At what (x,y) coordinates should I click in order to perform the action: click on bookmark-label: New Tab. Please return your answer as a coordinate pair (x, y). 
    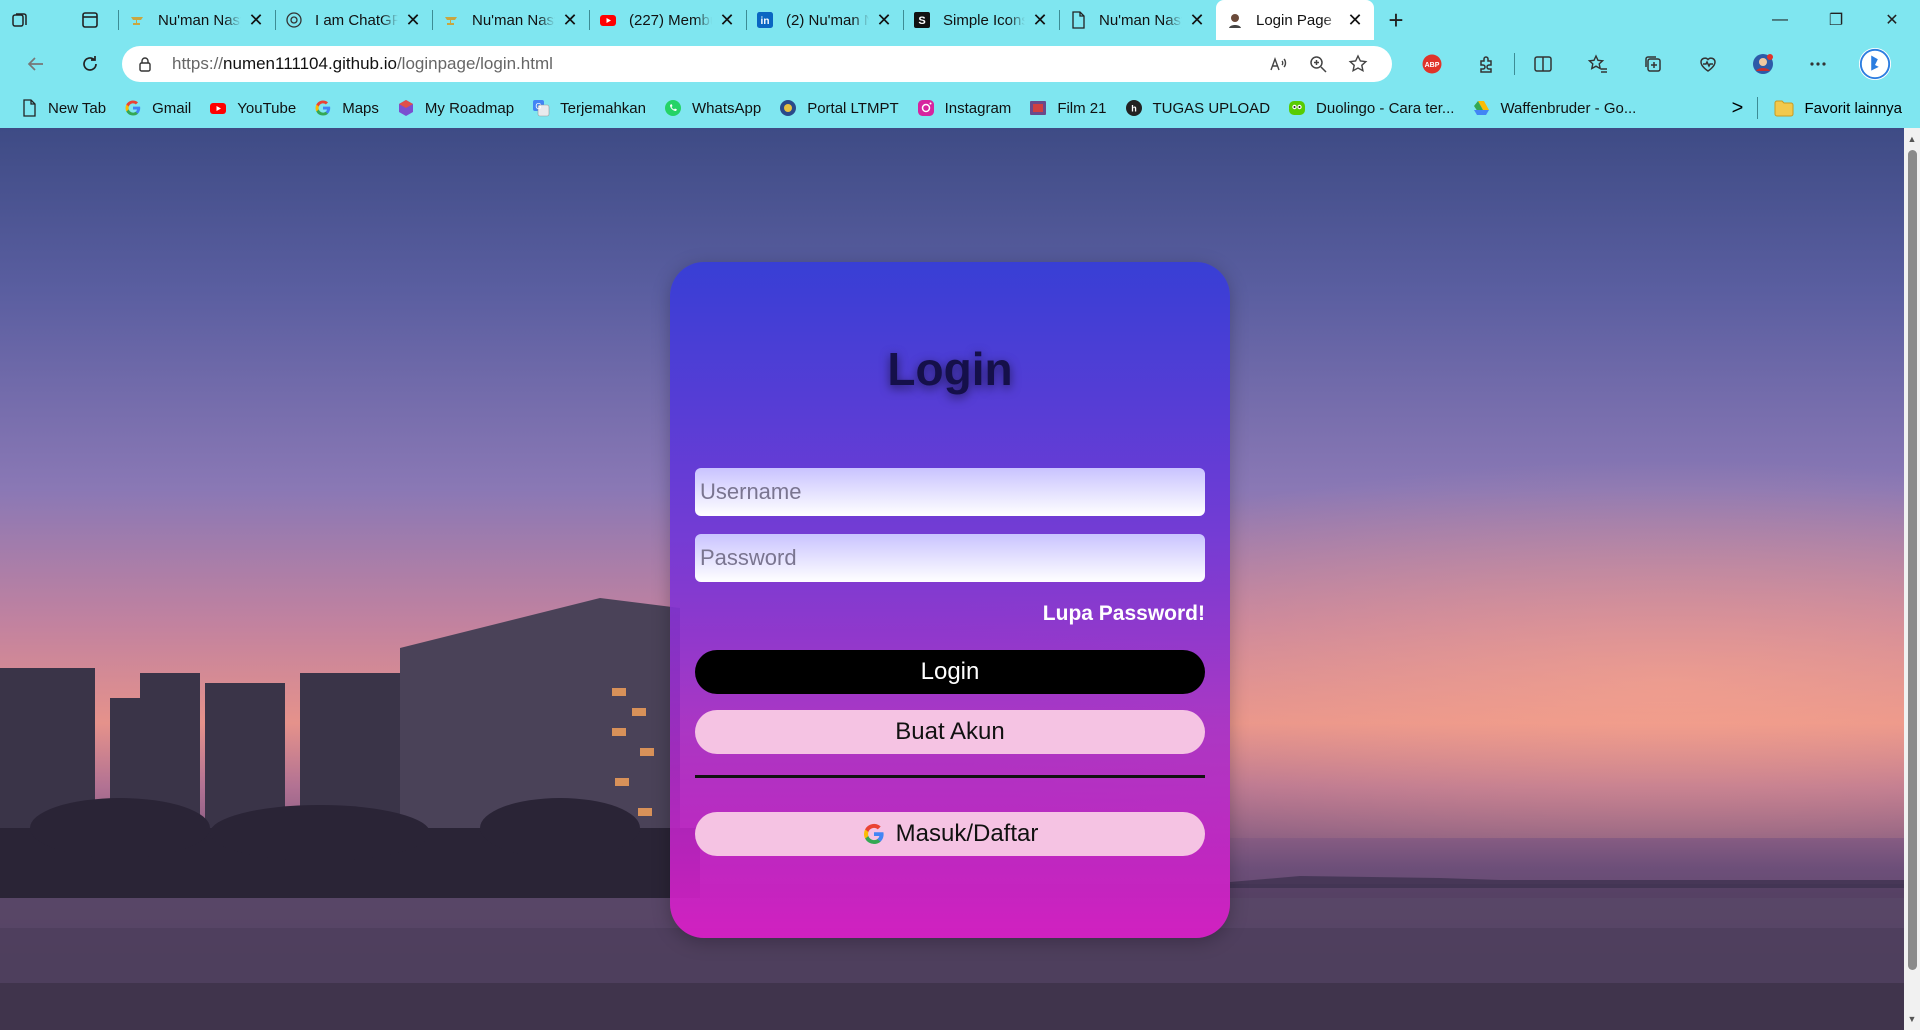
    Looking at the image, I should click on (77, 108).